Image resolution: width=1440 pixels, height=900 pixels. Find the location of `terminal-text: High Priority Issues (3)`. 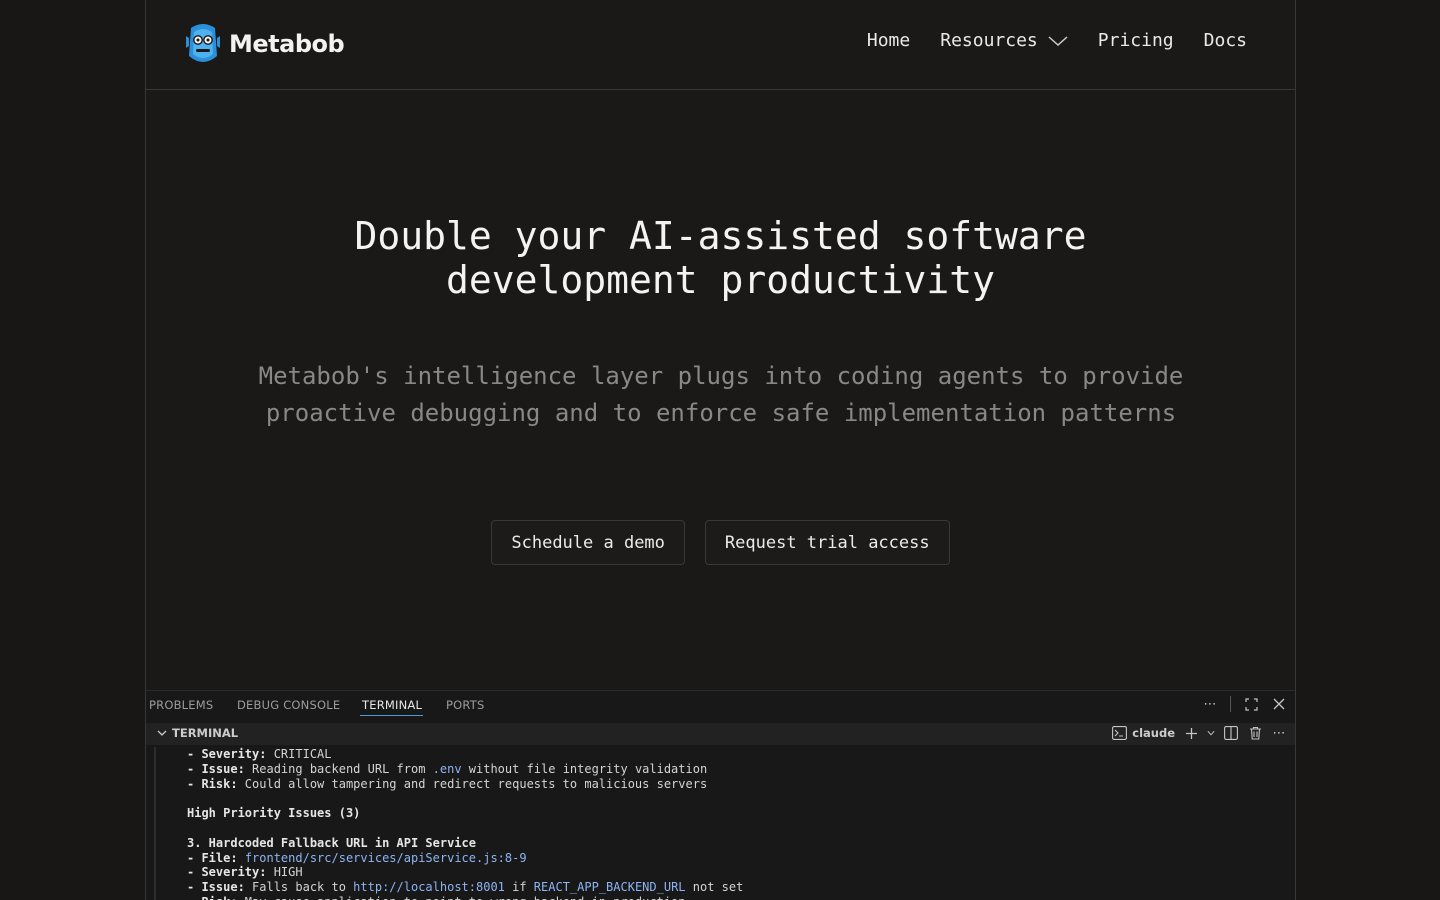

terminal-text: High Priority Issues (3) is located at coordinates (274, 813).